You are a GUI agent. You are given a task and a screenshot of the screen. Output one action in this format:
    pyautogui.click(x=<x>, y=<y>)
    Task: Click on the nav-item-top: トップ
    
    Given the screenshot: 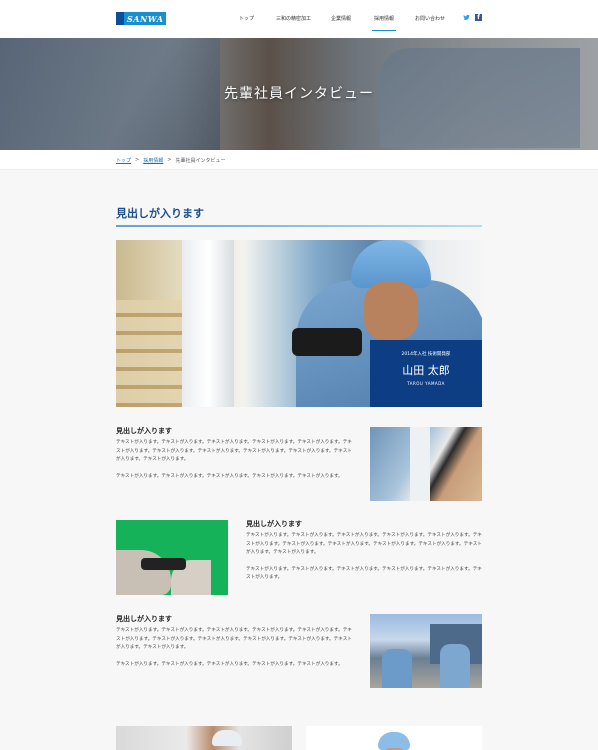 What is the action you would take?
    pyautogui.click(x=246, y=18)
    